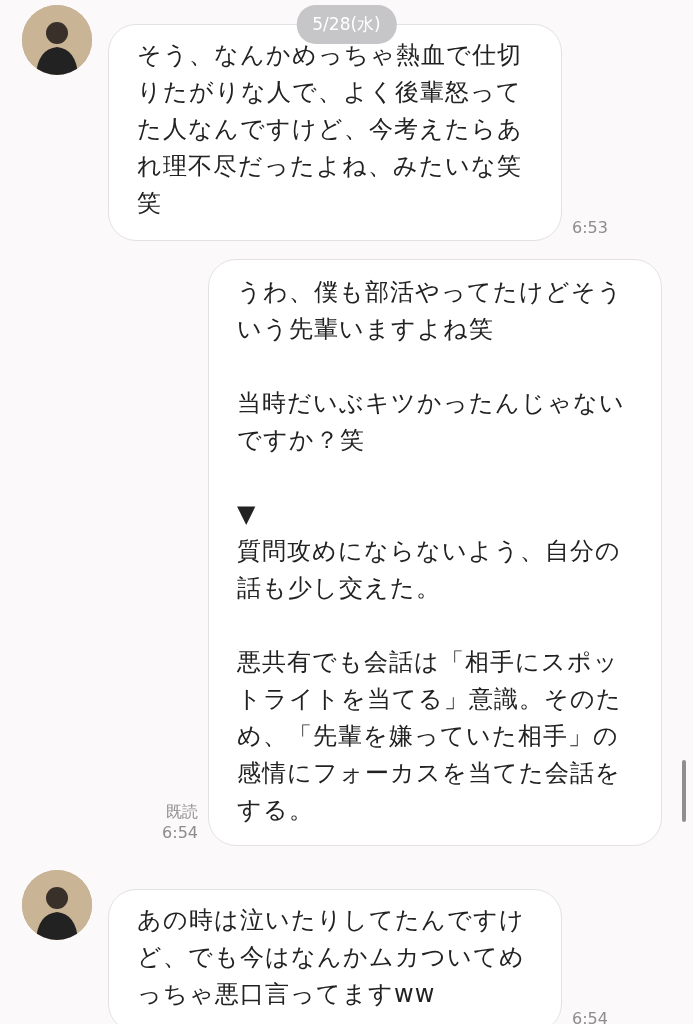 Image resolution: width=693 pixels, height=1024 pixels. What do you see at coordinates (430, 736) in the screenshot?
I see `message-text: 悪共有でも会話は「相手にスポットライトを当てる」意識。そのため、「先輩を嫌っていた相手」の感情にフォーカスを当てた会話をする。` at bounding box center [430, 736].